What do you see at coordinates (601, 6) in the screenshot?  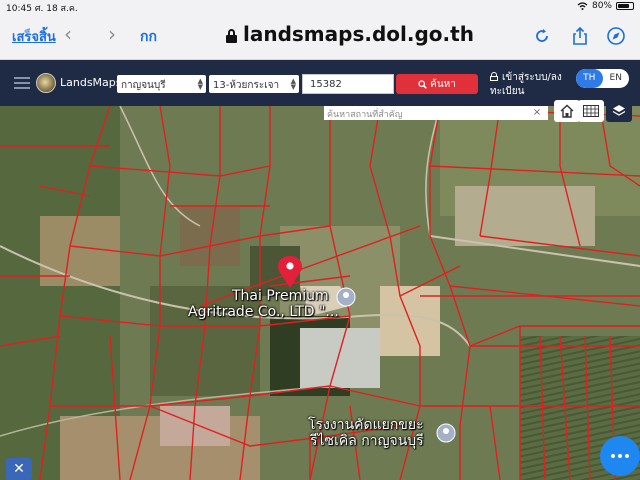 I see `battery-percent: 80%` at bounding box center [601, 6].